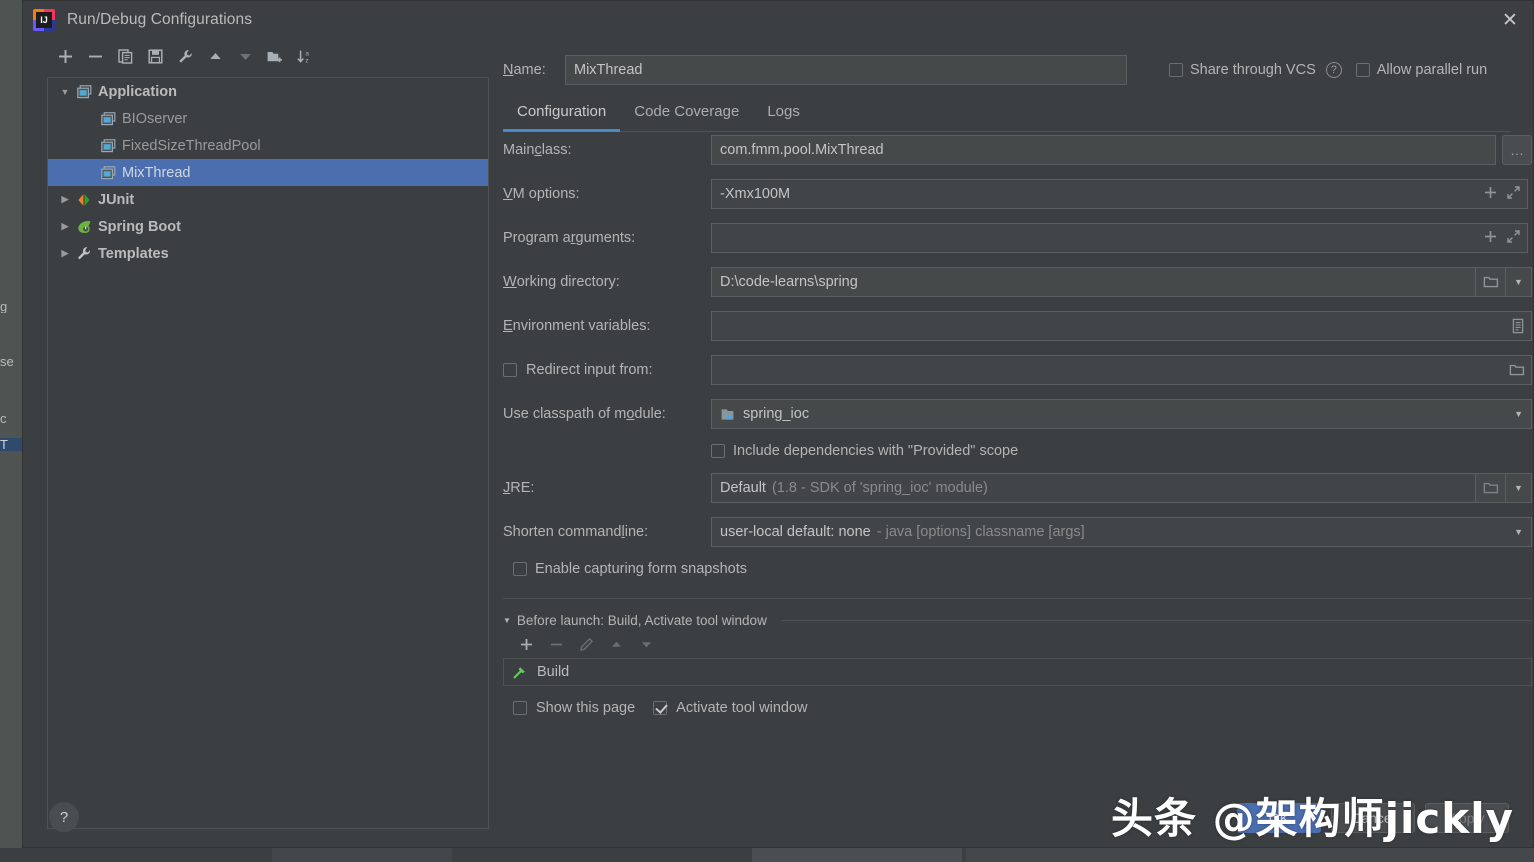 Image resolution: width=1534 pixels, height=862 pixels. What do you see at coordinates (1519, 282) in the screenshot?
I see `working-directory-chevron-down-icon: ▼` at bounding box center [1519, 282].